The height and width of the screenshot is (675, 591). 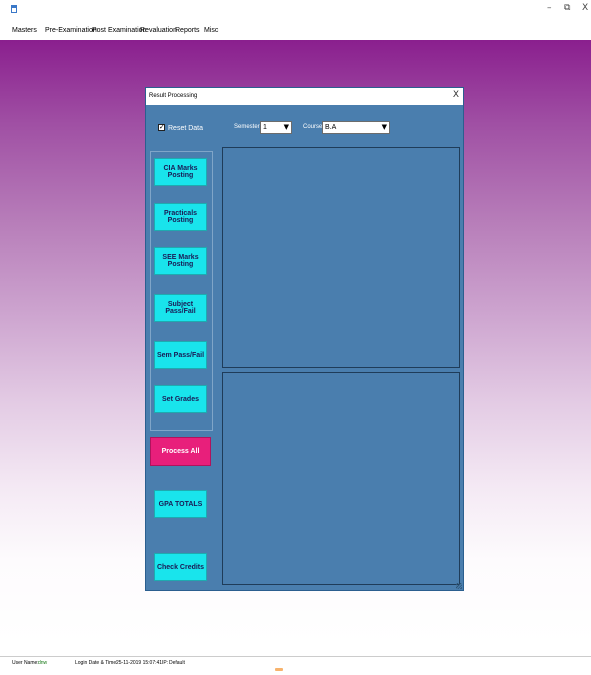 I want to click on app-icon, so click(x=14, y=9).